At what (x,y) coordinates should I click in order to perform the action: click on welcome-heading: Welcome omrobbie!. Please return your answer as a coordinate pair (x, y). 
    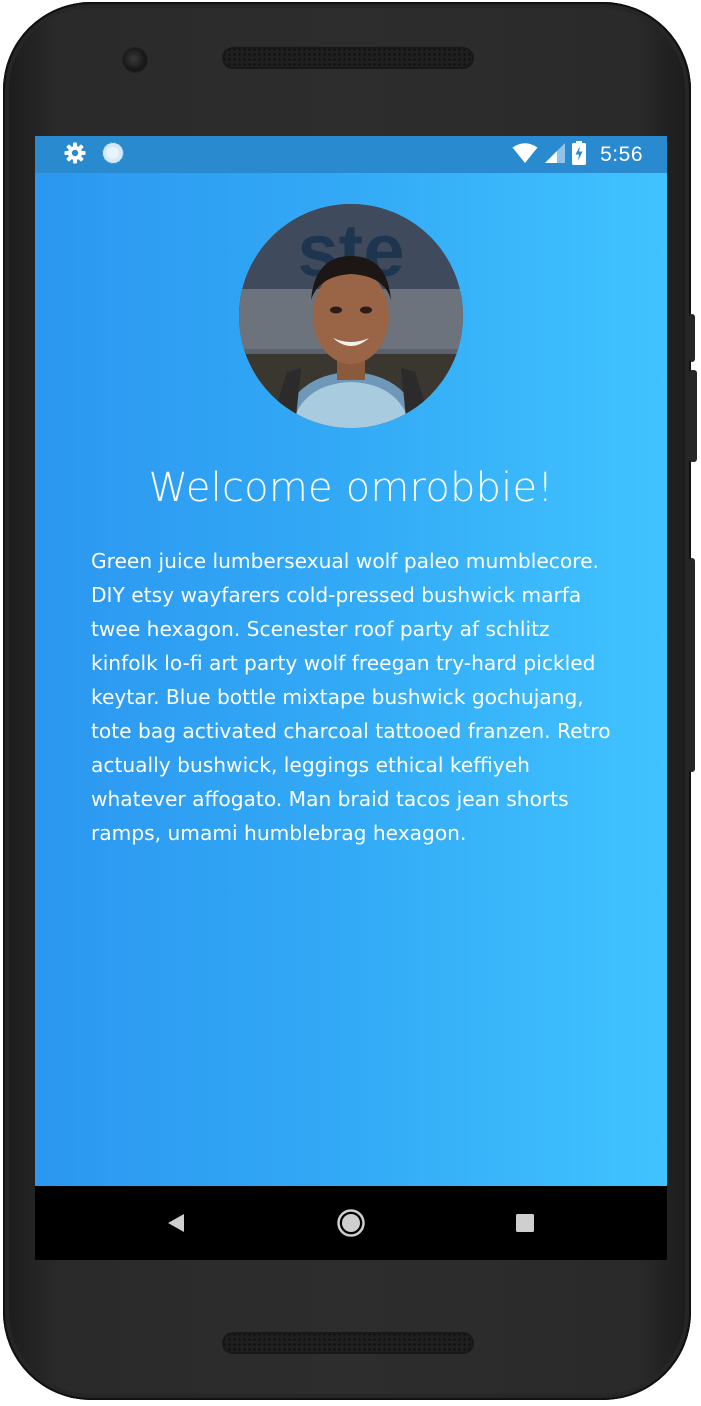
    Looking at the image, I should click on (351, 488).